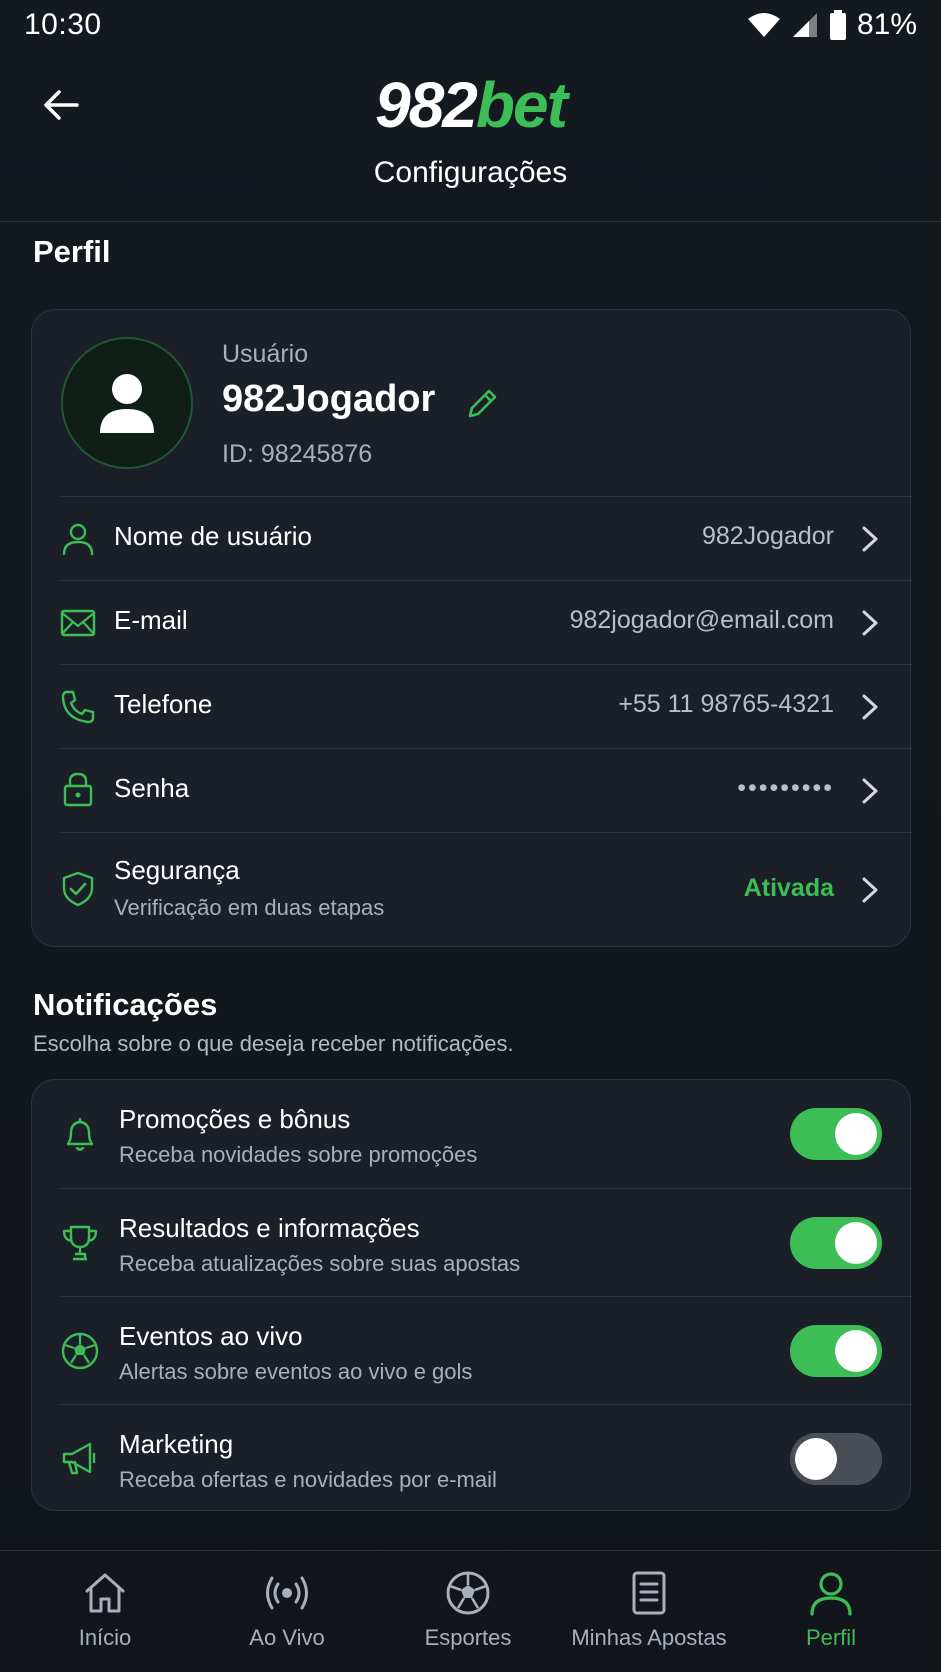 This screenshot has width=941, height=1672. I want to click on nav-label: Minhas Apostas, so click(649, 1637).